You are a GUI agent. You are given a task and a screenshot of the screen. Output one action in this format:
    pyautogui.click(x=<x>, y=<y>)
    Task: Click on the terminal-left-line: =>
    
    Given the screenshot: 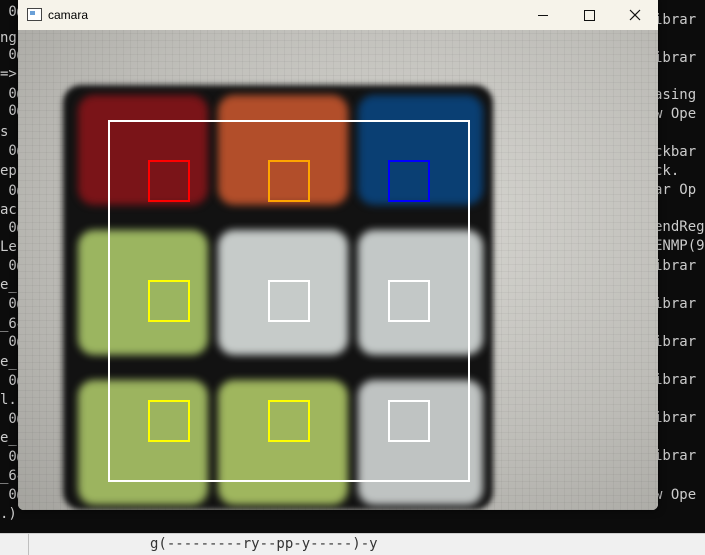 What is the action you would take?
    pyautogui.click(x=8, y=74)
    